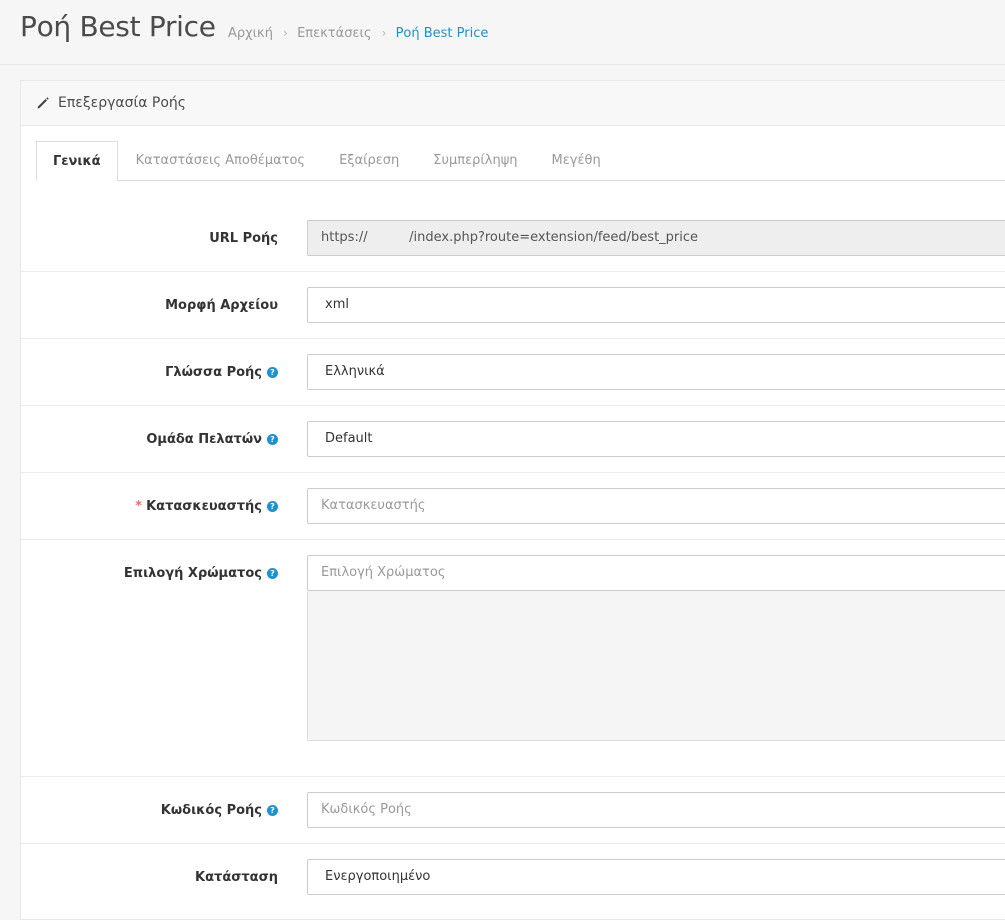 The width and height of the screenshot is (1005, 920). What do you see at coordinates (656, 810) in the screenshot?
I see `feed-code-input: Κωδικός Ροής` at bounding box center [656, 810].